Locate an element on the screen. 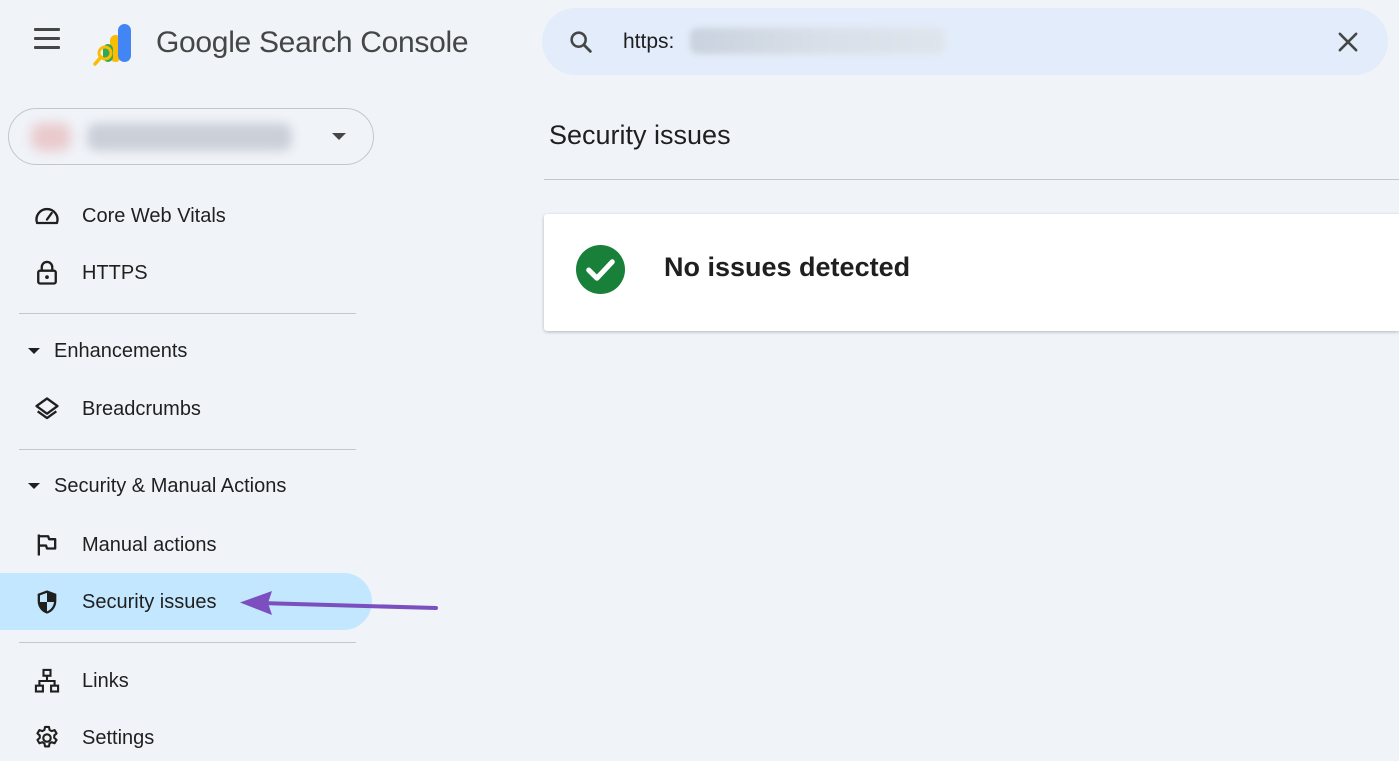 The height and width of the screenshot is (761, 1399). flag-icon is located at coordinates (47, 545).